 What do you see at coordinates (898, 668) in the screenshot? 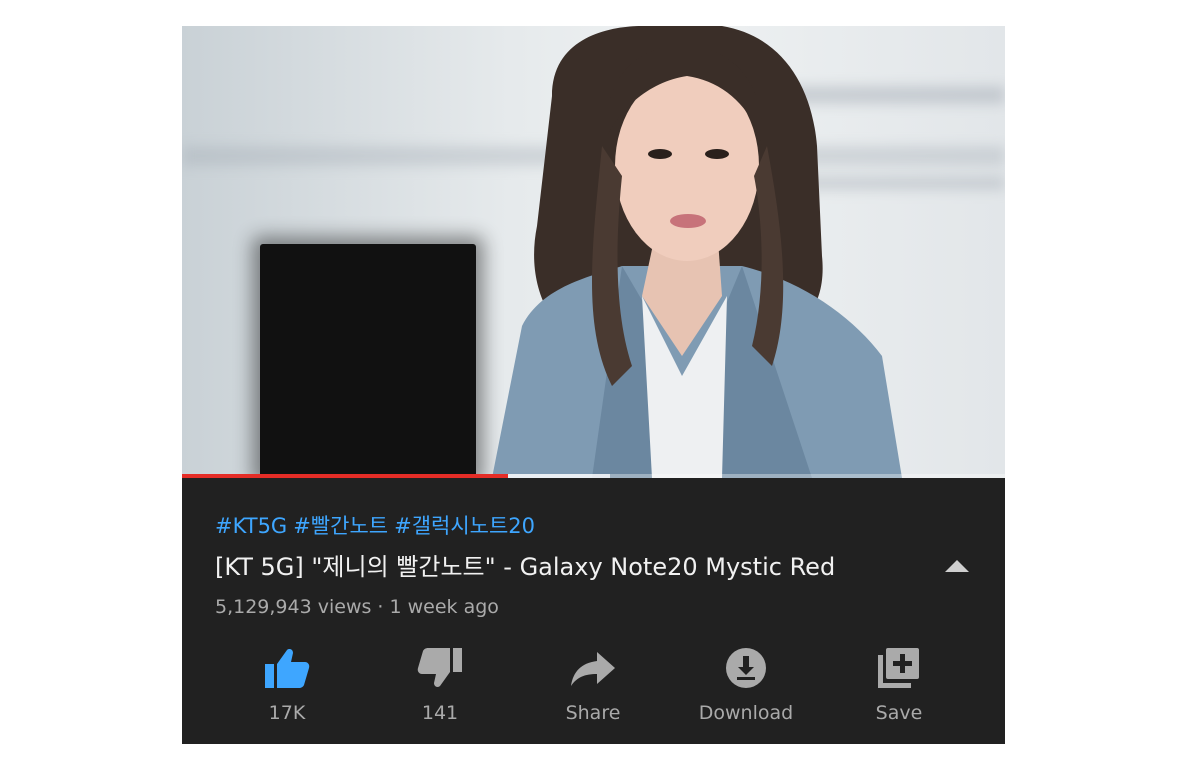
I see `playlist-add-icon` at bounding box center [898, 668].